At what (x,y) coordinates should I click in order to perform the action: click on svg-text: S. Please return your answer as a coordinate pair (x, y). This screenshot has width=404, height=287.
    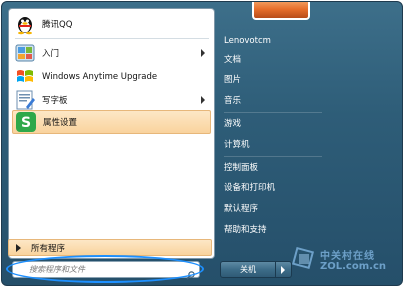
    Looking at the image, I should click on (26, 123).